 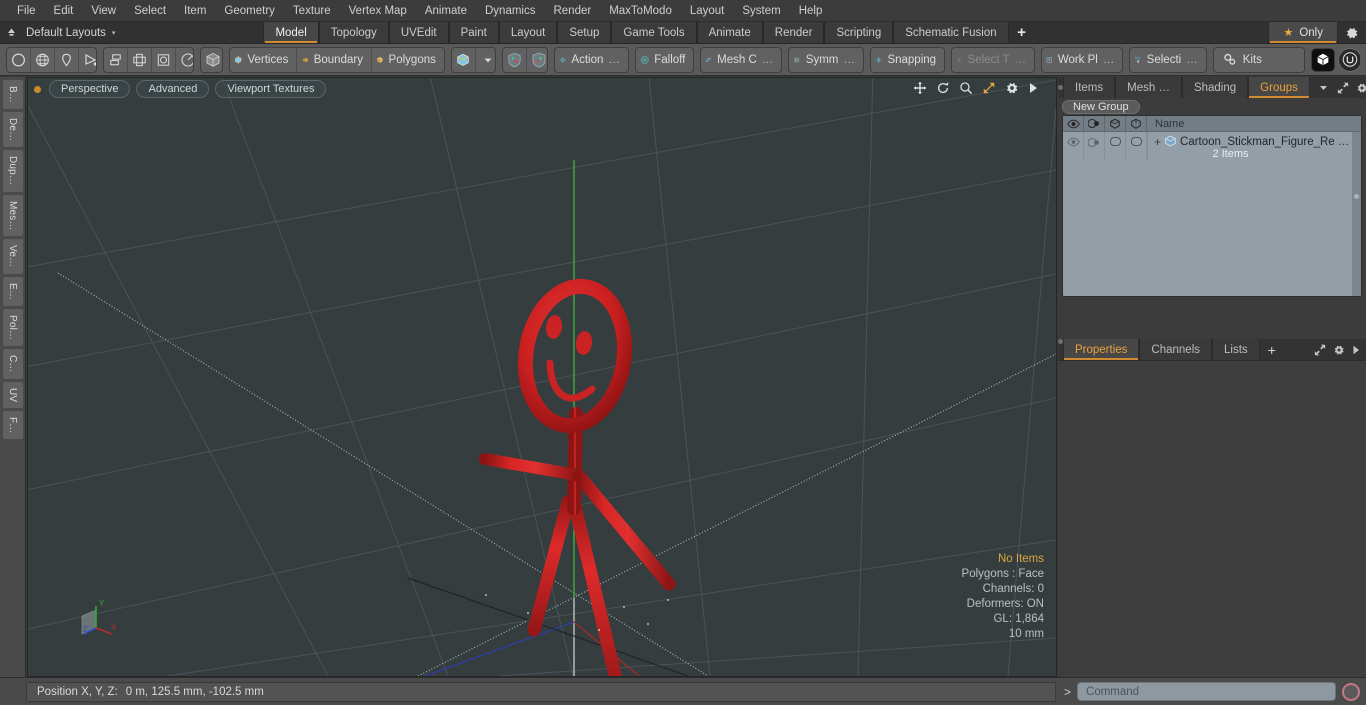 I want to click on tab-render: Render, so click(x=793, y=32).